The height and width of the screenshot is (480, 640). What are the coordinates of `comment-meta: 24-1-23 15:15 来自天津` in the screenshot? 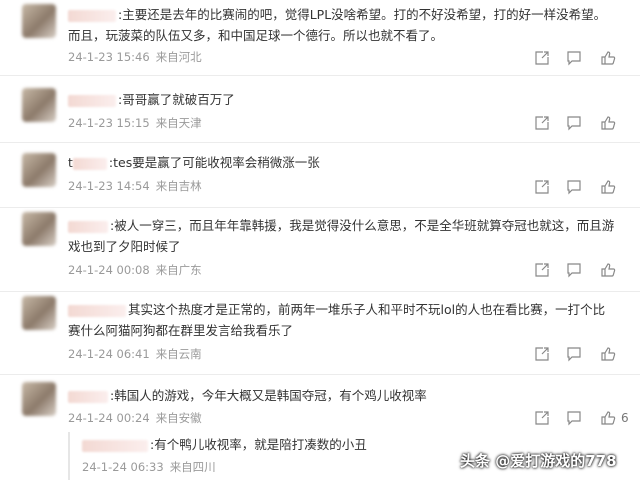 It's located at (138, 123).